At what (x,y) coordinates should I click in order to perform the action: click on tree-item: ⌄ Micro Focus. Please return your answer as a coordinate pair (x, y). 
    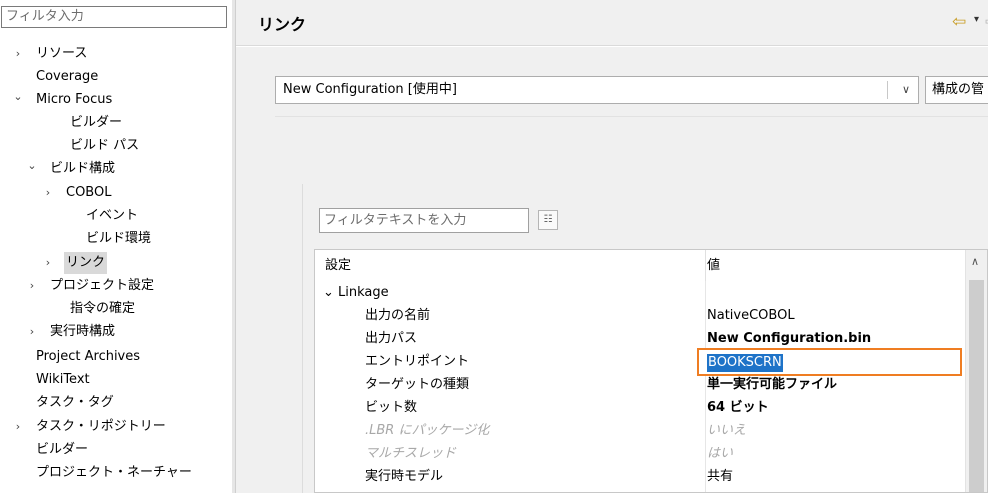
    Looking at the image, I should click on (116, 100).